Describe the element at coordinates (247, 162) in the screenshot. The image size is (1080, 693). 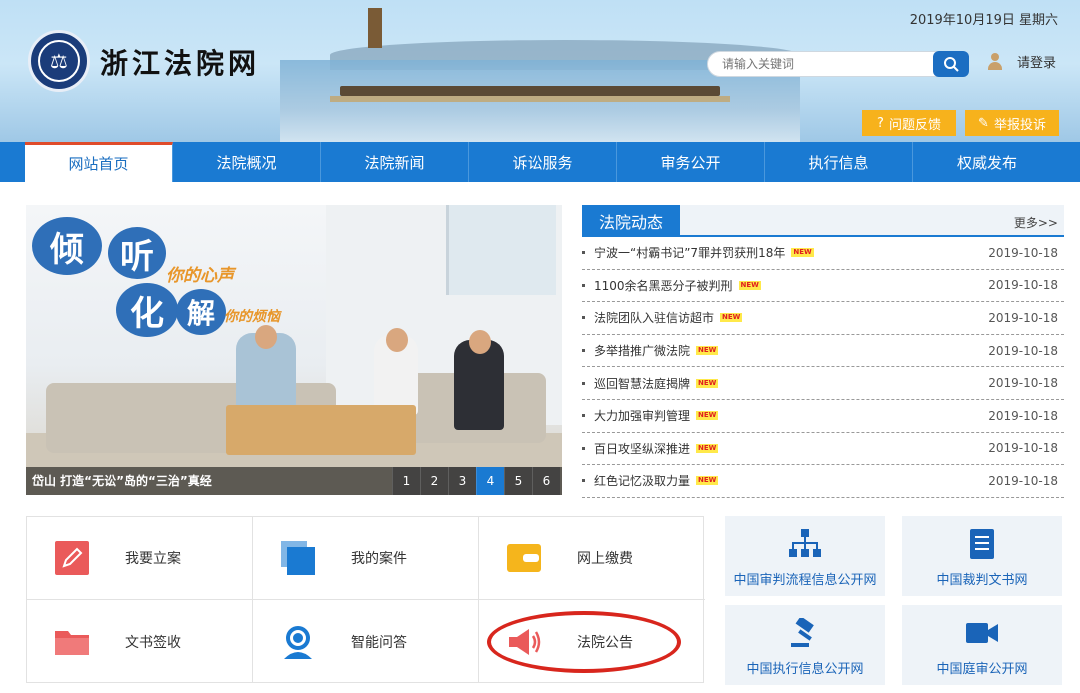
I see `nav-item-overview: 法院概况` at that location.